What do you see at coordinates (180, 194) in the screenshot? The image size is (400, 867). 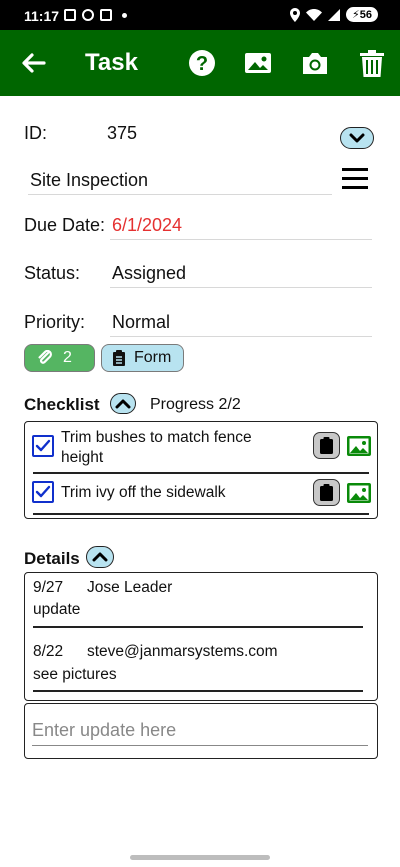 I see `task-name-underline` at bounding box center [180, 194].